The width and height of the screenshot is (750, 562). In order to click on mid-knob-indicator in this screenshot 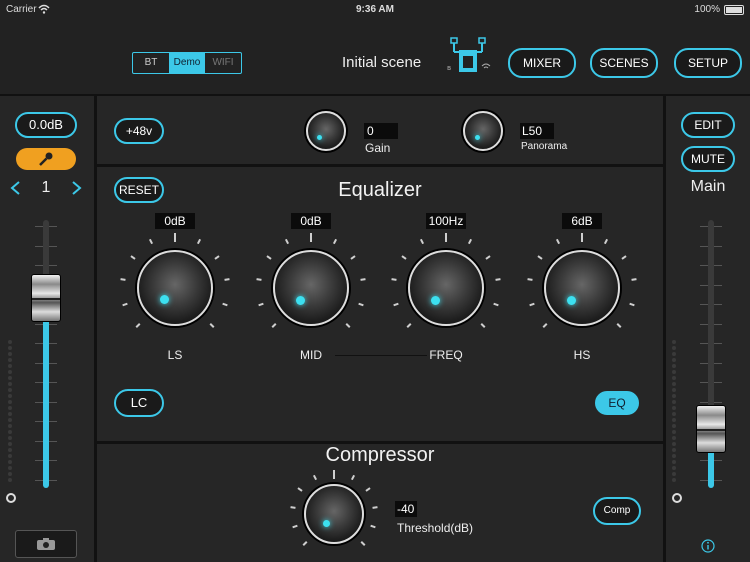, I will do `click(300, 300)`.